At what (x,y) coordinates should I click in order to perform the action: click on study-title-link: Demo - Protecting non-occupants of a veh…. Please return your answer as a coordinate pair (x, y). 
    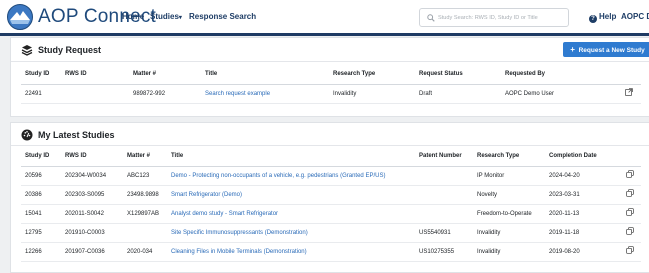
    Looking at the image, I should click on (278, 176).